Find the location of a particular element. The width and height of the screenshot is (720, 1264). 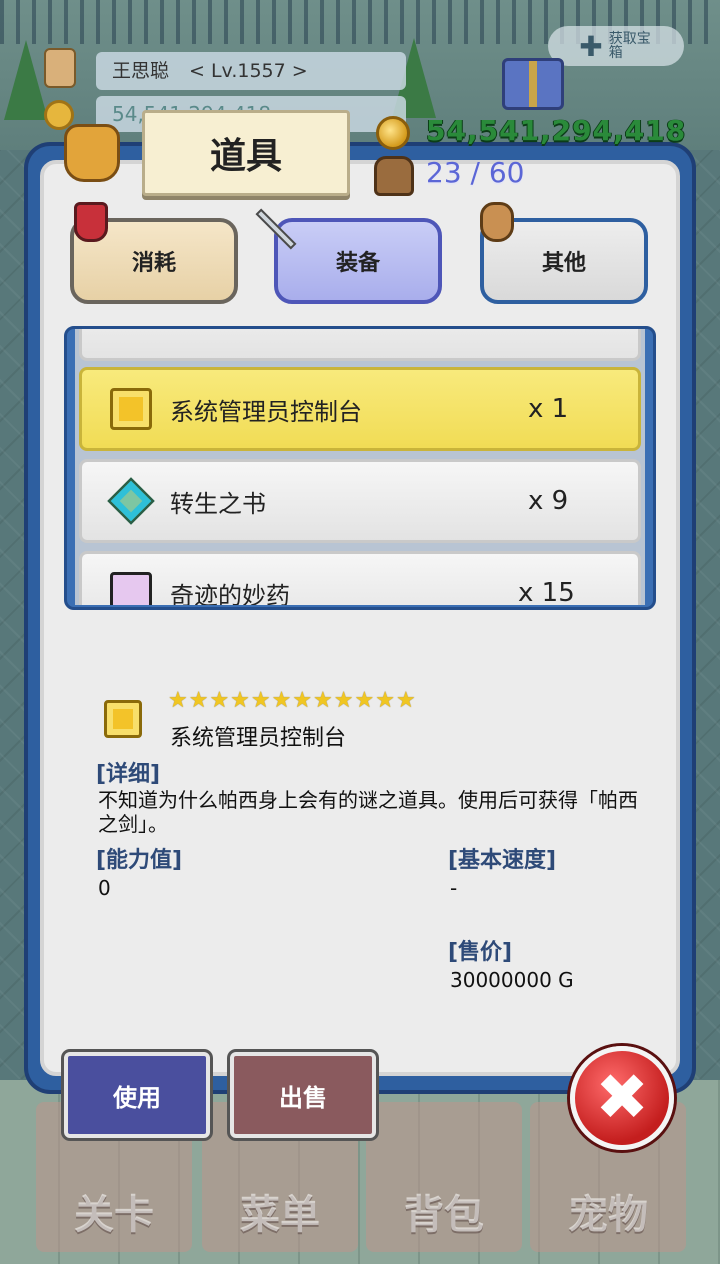

player-name-bar: 王思聪 < Lv.1557 > is located at coordinates (251, 71).